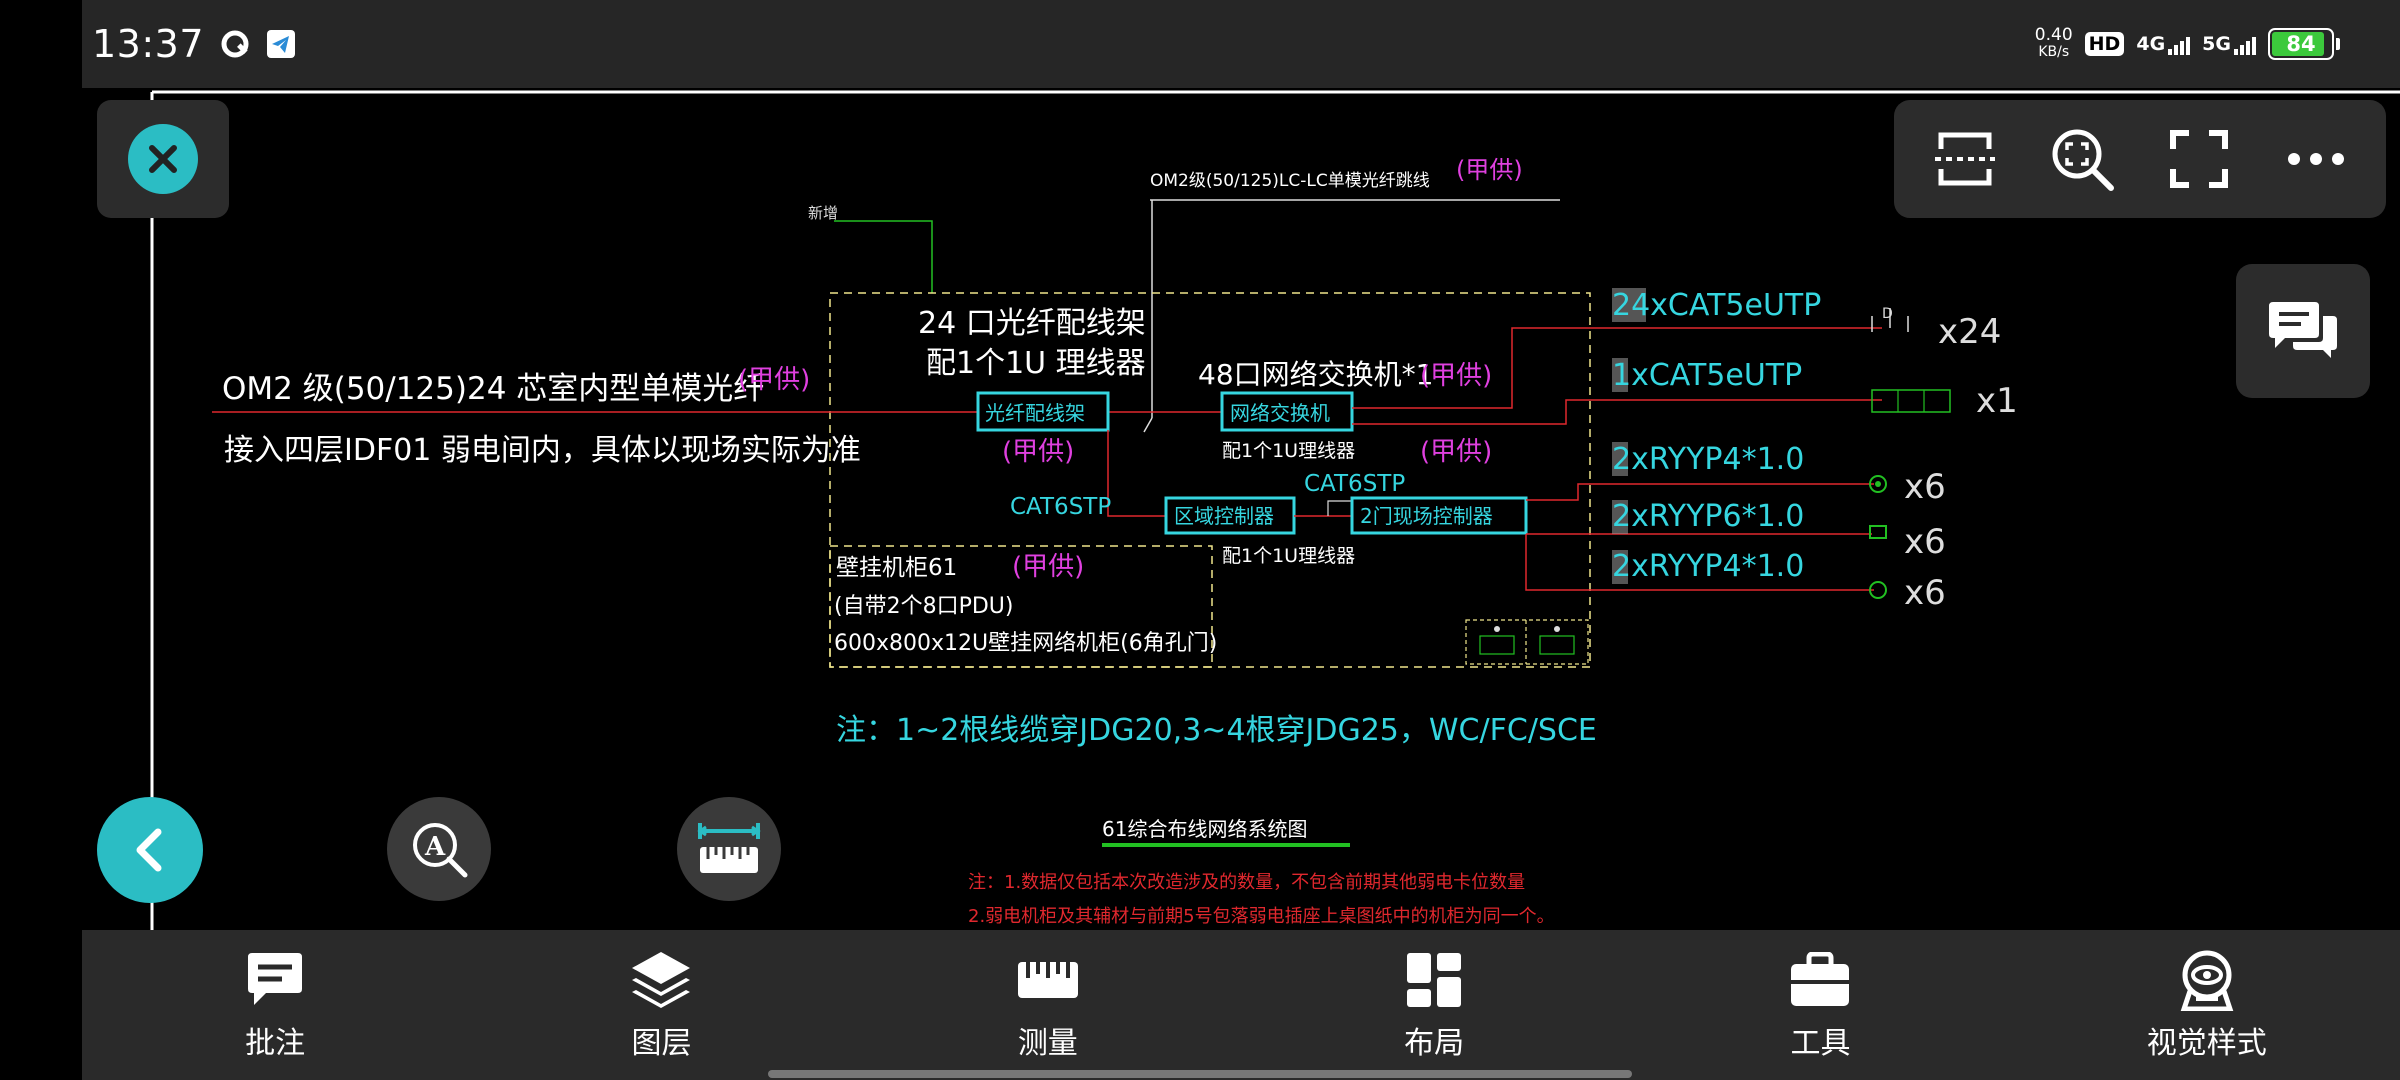 The height and width of the screenshot is (1080, 2400). I want to click on cabinet-spec: 600x800x12U壁挂网络机柜(6角孔门), so click(1025, 643).